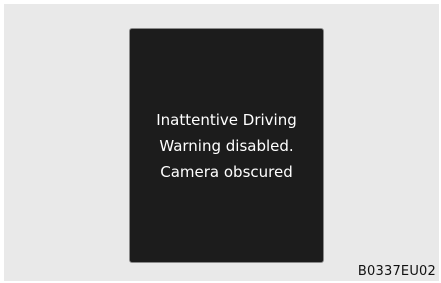 This screenshot has width=441, height=283. Describe the element at coordinates (226, 119) in the screenshot. I see `warning-message-line-1: Inattentive Driving` at that location.